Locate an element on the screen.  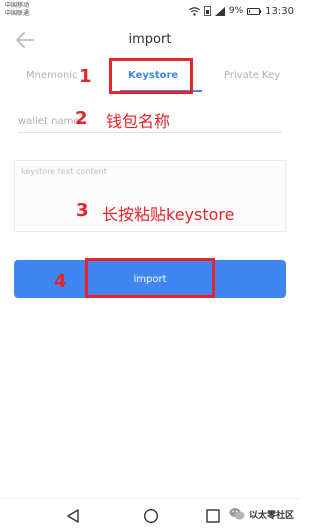
tab-private-key: Private Key is located at coordinates (252, 75).